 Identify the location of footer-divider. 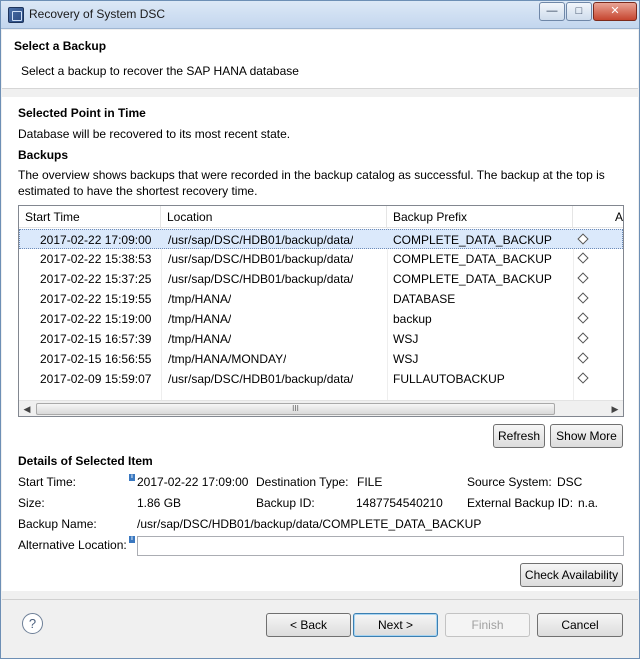
(320, 599).